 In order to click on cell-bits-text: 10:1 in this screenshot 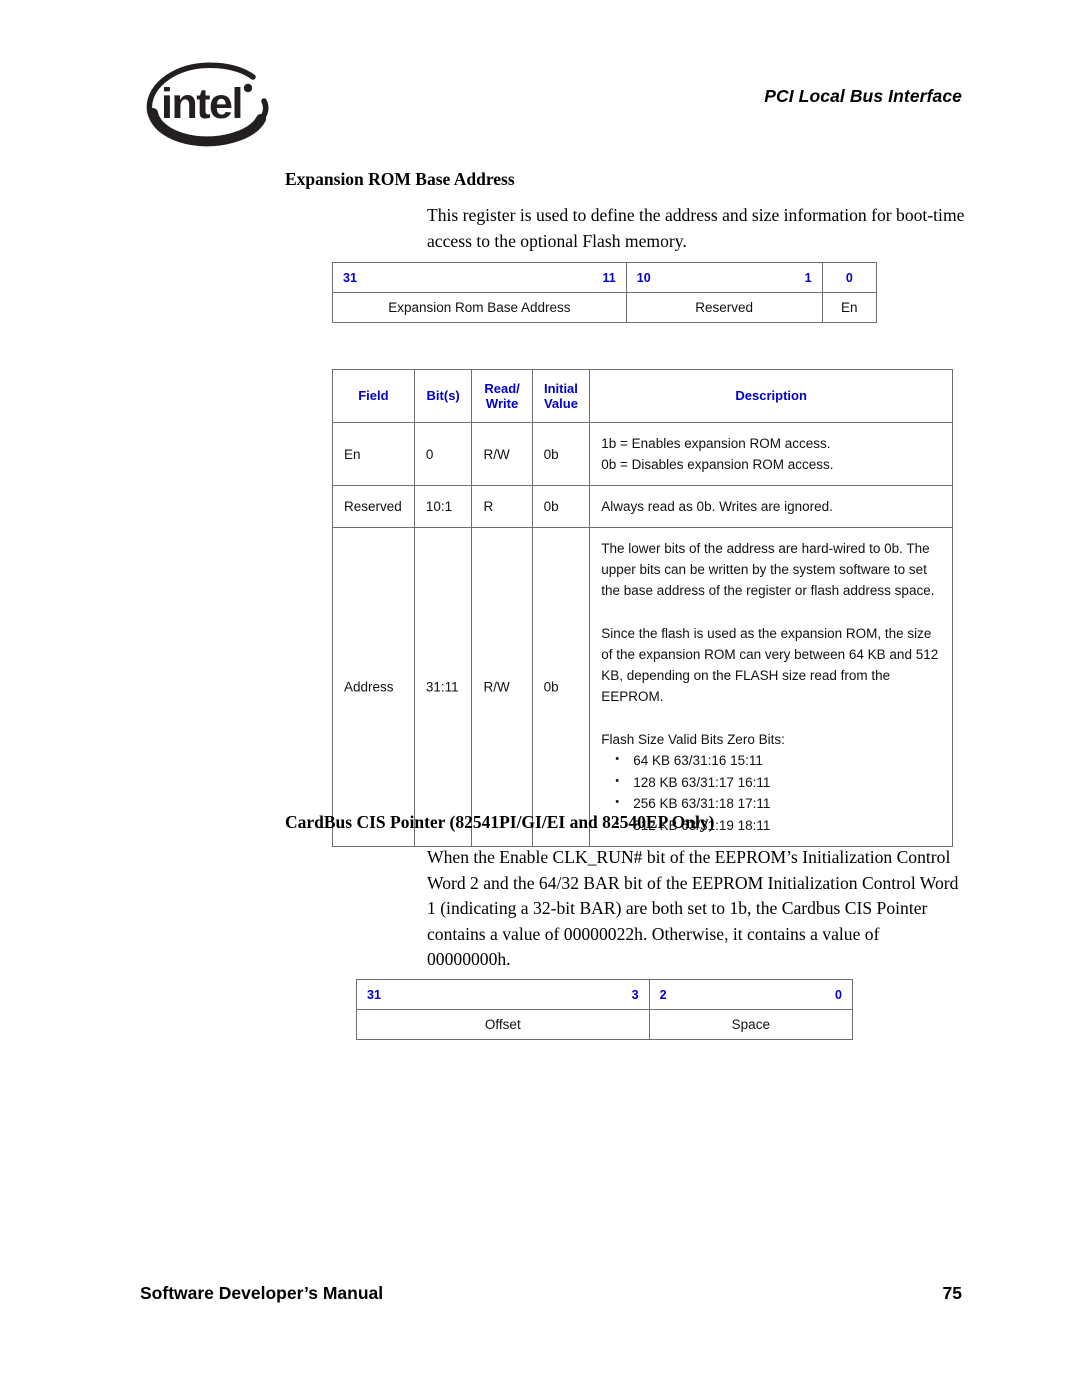, I will do `click(439, 506)`.